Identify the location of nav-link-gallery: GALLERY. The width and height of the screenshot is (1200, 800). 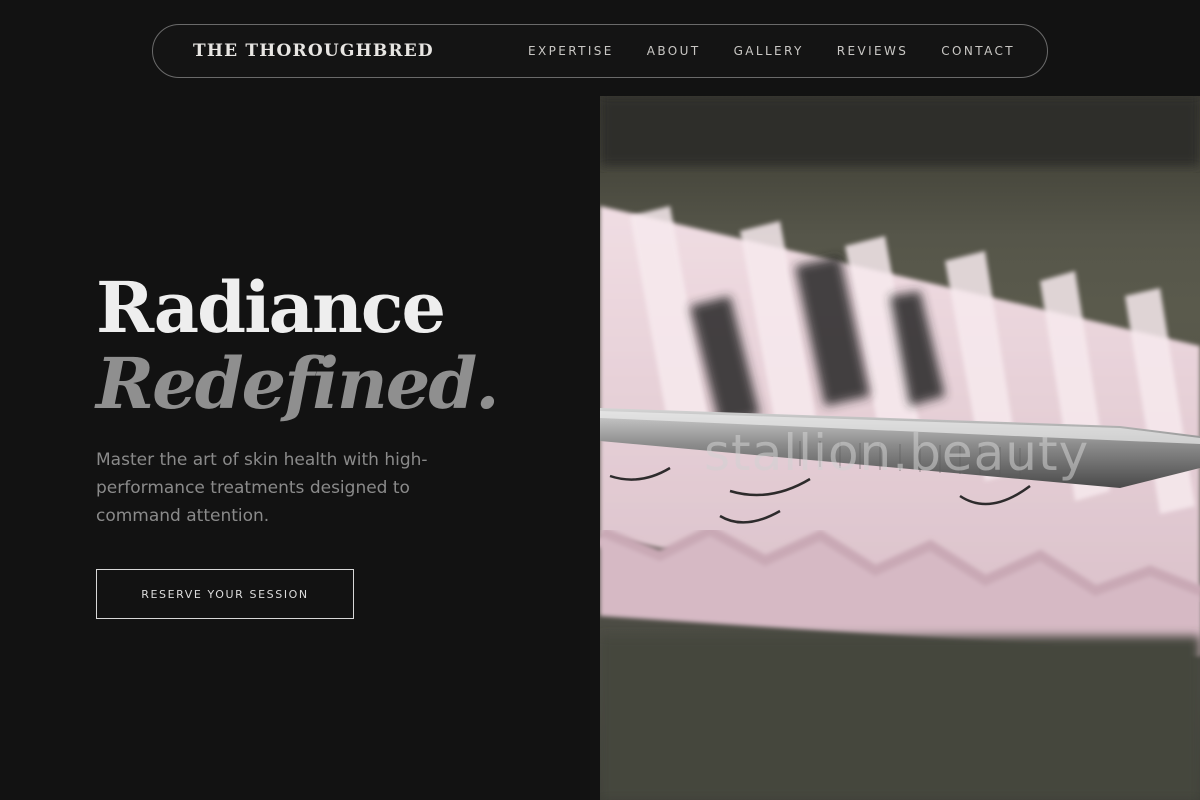
(769, 51).